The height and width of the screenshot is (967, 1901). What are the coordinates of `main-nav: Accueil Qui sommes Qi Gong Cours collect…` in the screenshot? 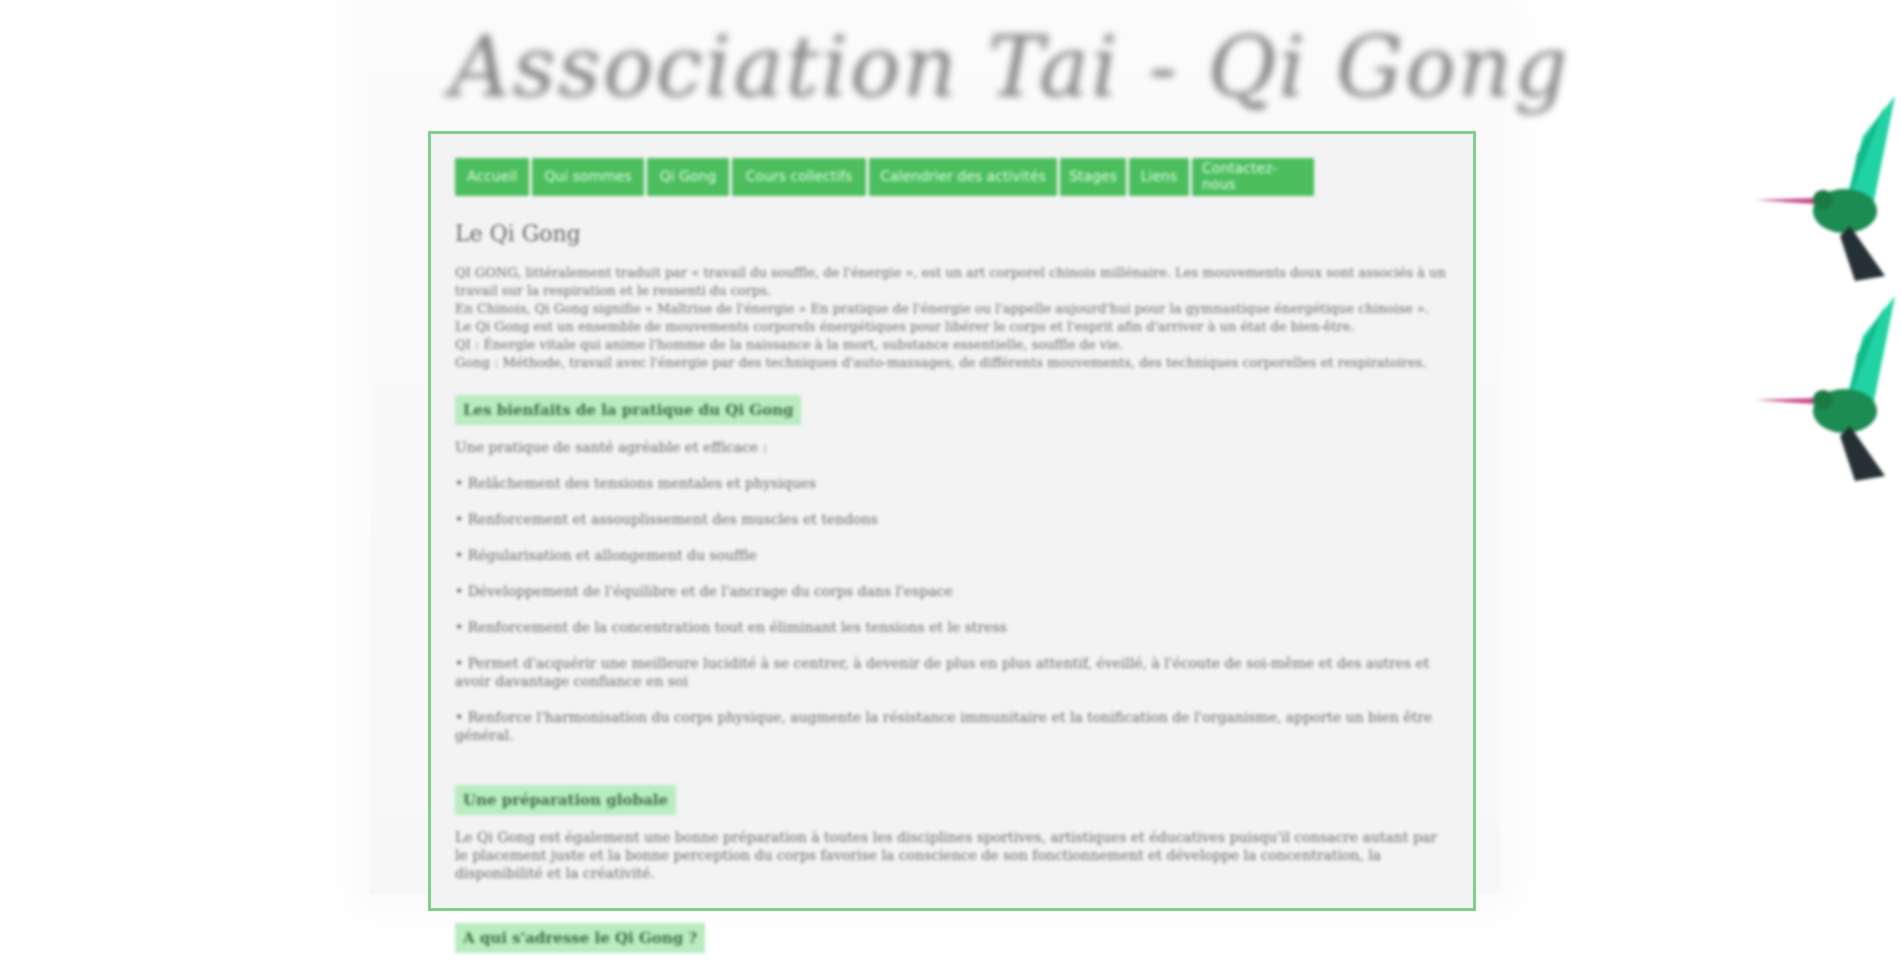 It's located at (952, 177).